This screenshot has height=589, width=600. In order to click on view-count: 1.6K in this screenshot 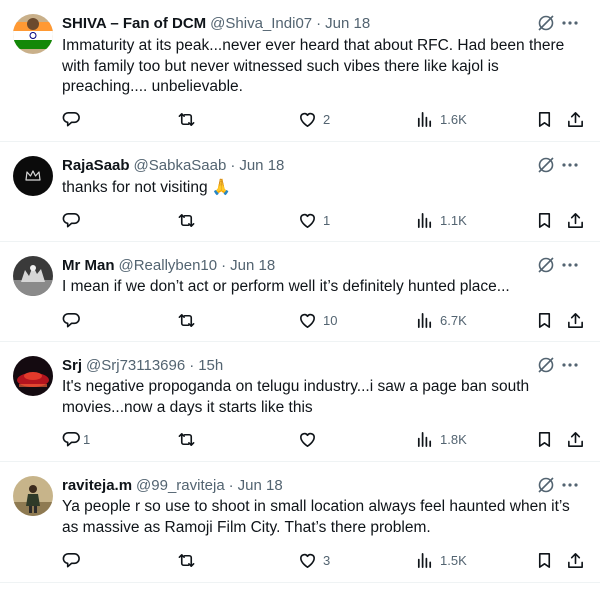, I will do `click(453, 119)`.